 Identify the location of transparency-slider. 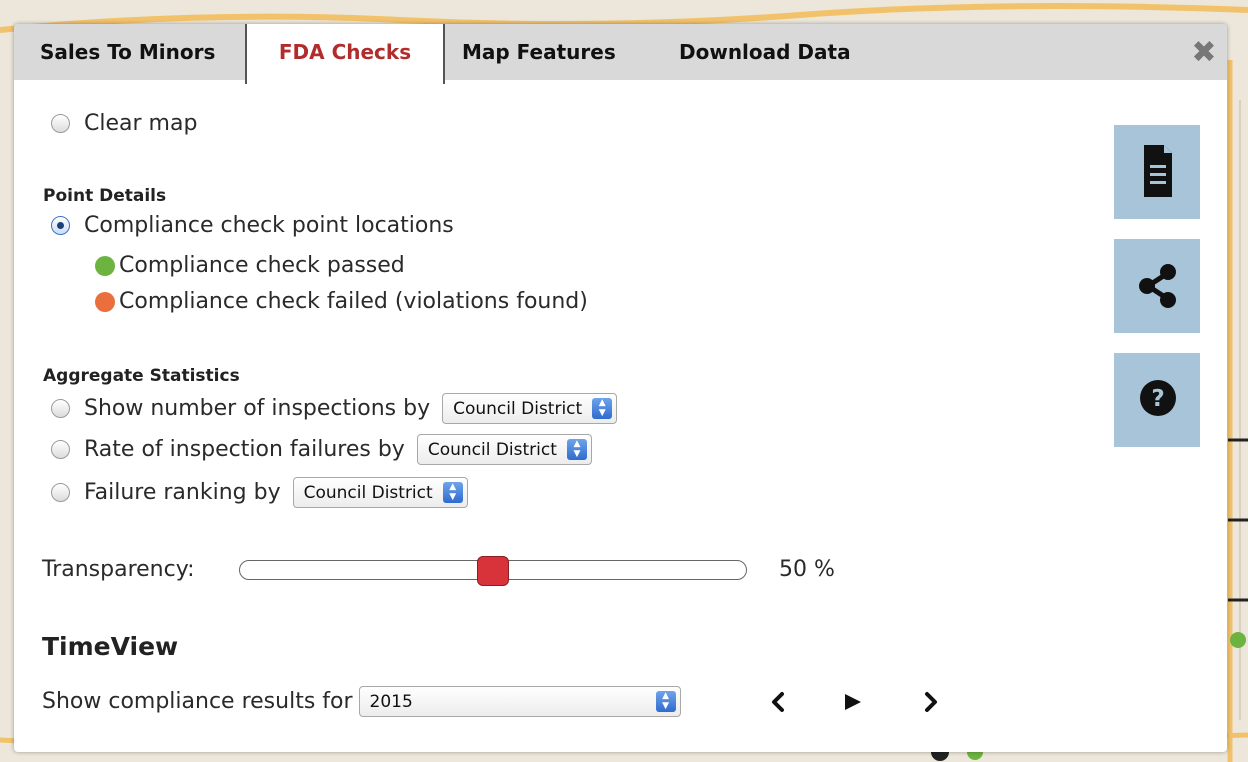
(493, 571).